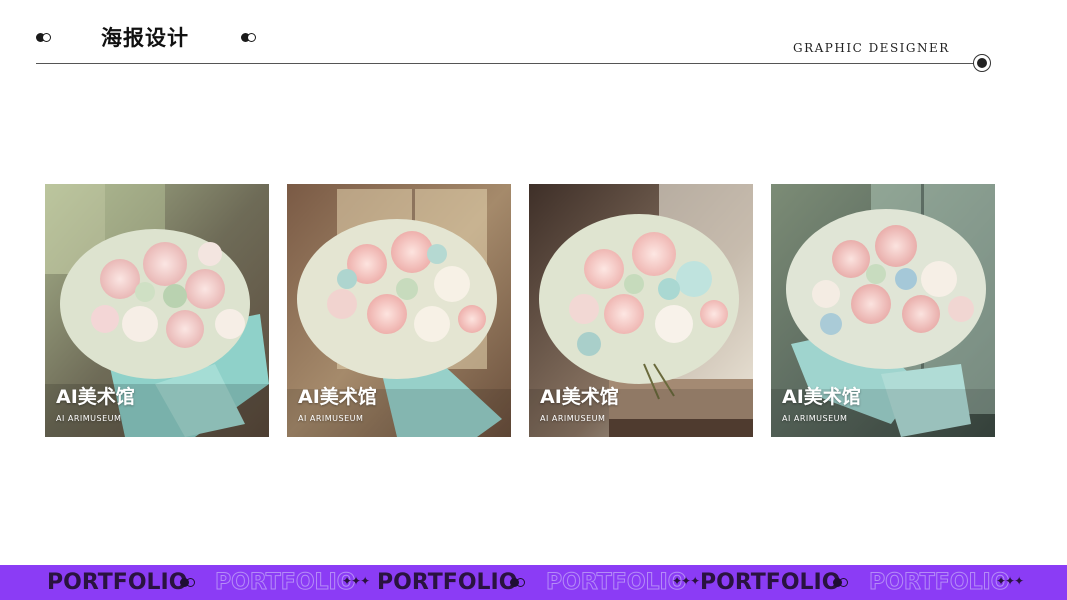 The width and height of the screenshot is (1067, 600). What do you see at coordinates (871, 48) in the screenshot?
I see `page-subtitle: GRAPHIC DESIGNER` at bounding box center [871, 48].